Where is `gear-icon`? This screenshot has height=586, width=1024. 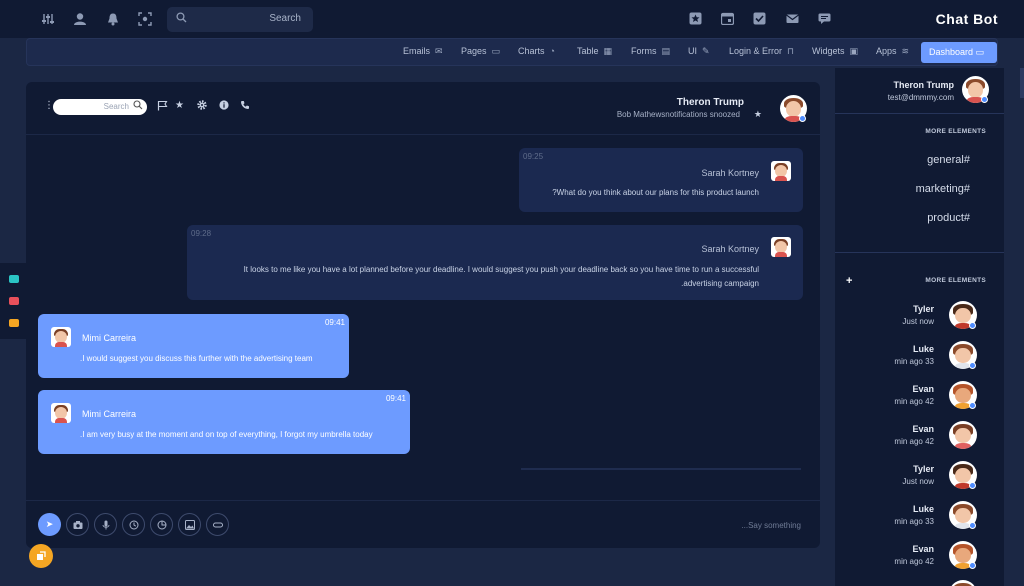 gear-icon is located at coordinates (202, 106).